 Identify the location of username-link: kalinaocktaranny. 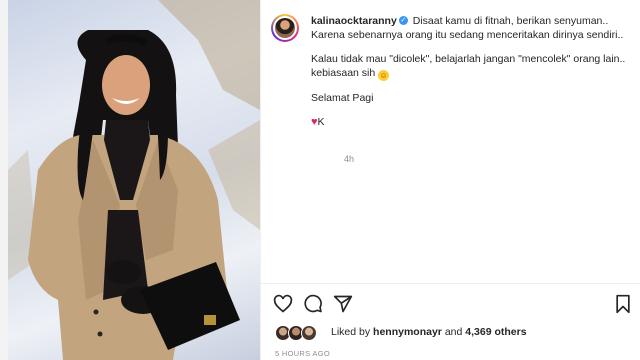
(354, 21).